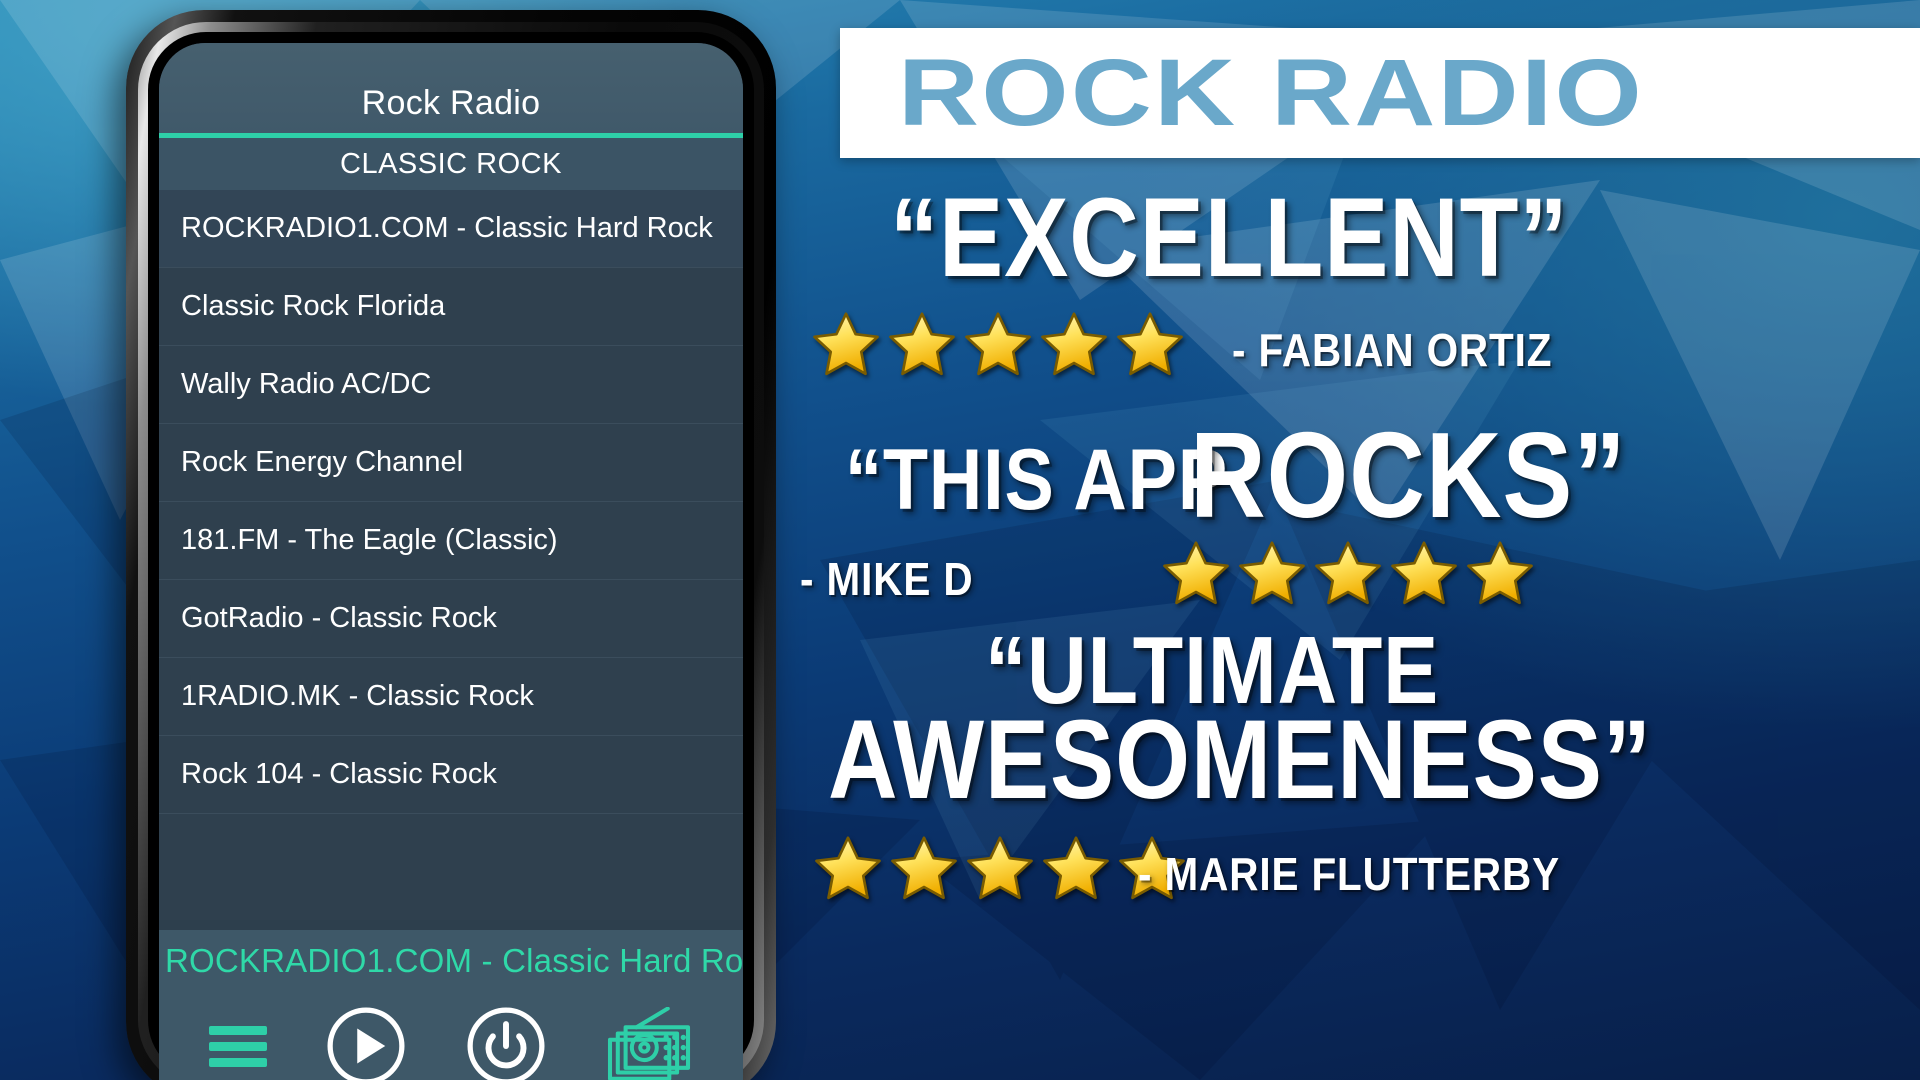 The image size is (1920, 1080). I want to click on testimonial-3-author: - MARIE FLUTTERBY, so click(1349, 874).